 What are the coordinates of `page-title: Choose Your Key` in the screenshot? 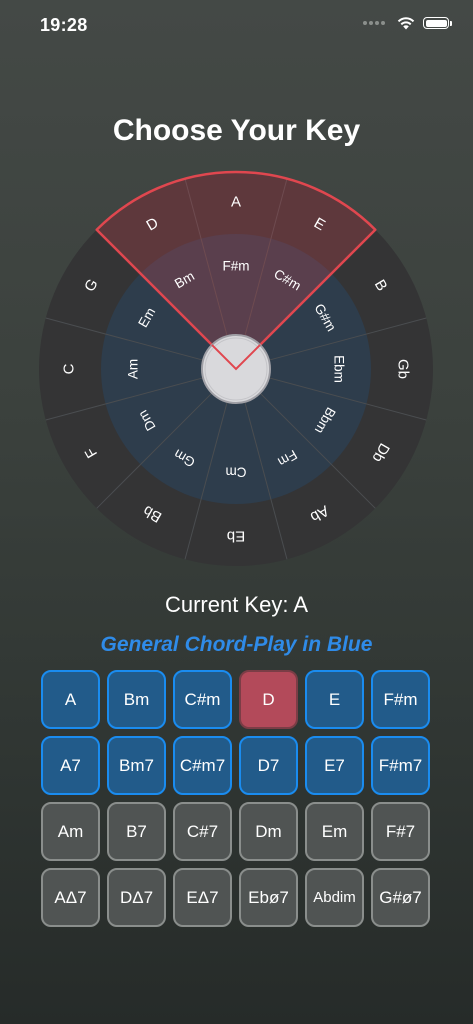 It's located at (236, 130).